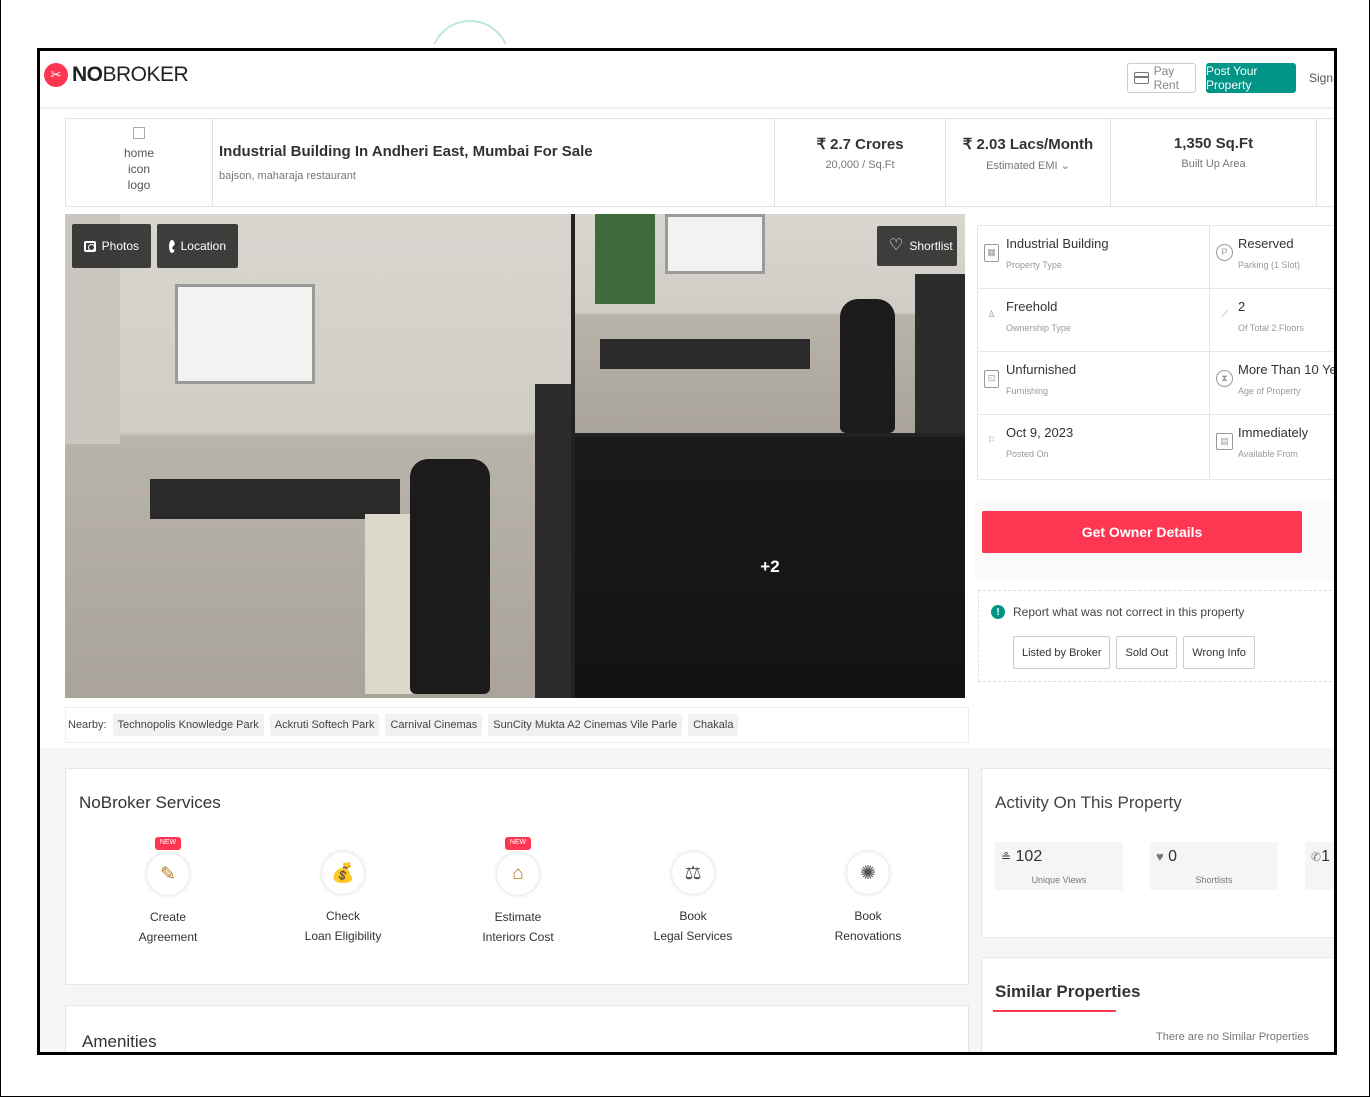 Image resolution: width=1370 pixels, height=1097 pixels. I want to click on post-property-button: Post Your Property, so click(1251, 78).